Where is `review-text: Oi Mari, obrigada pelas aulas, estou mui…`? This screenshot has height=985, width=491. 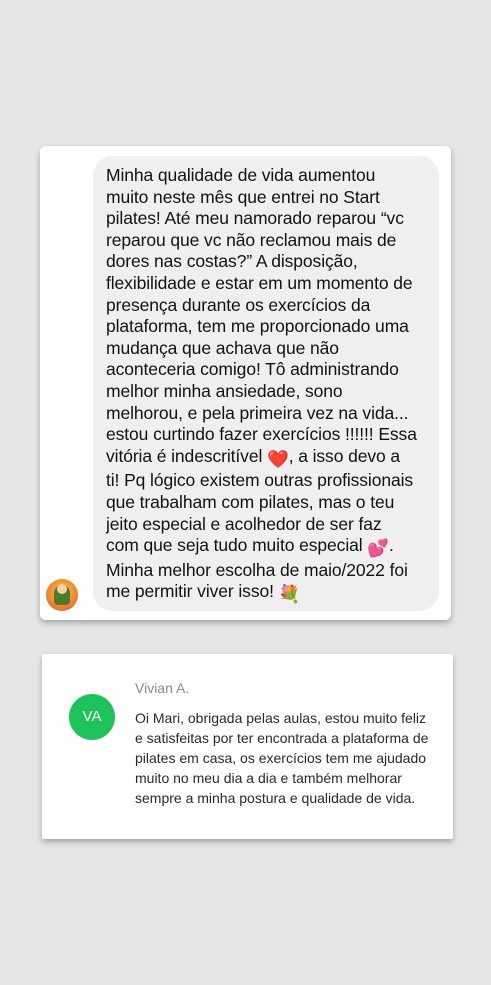 review-text: Oi Mari, obrigada pelas aulas, estou mui… is located at coordinates (282, 758).